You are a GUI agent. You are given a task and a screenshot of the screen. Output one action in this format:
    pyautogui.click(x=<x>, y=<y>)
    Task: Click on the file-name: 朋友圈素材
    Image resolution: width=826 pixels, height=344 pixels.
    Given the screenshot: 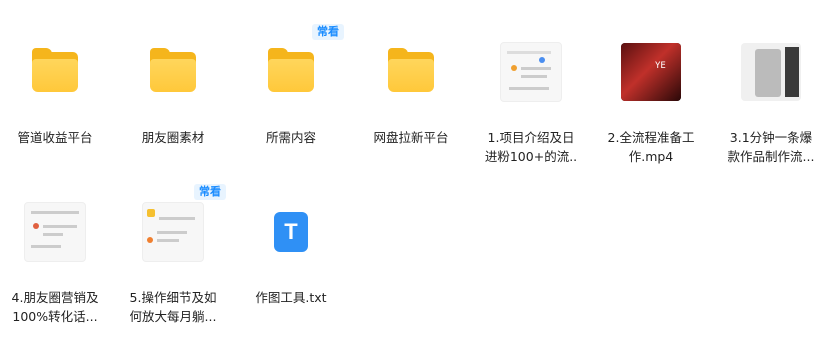 What is the action you would take?
    pyautogui.click(x=173, y=137)
    